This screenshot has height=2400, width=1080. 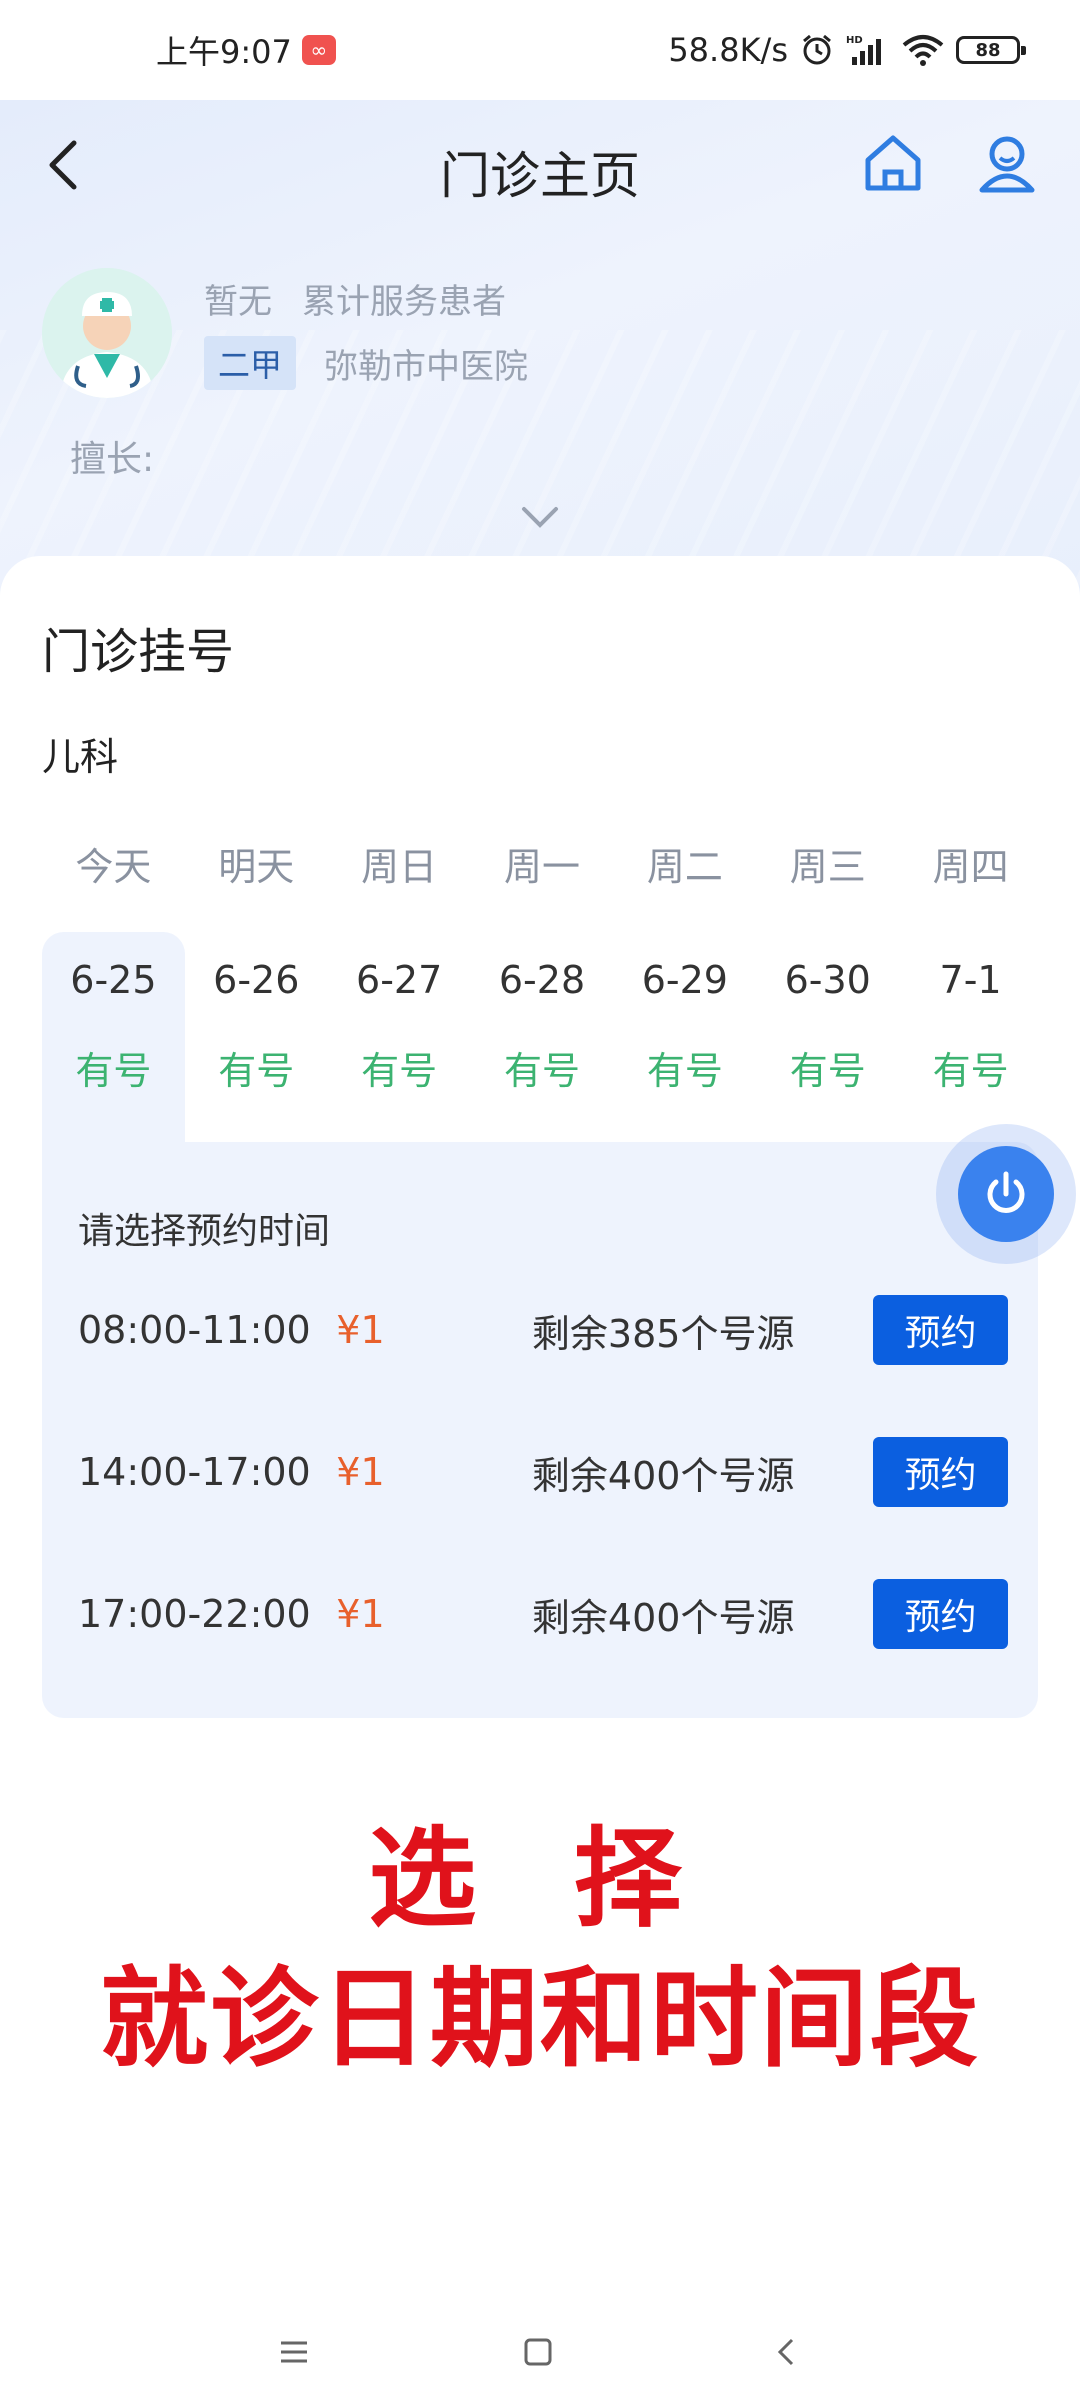 What do you see at coordinates (684, 1037) in the screenshot?
I see `date-tab: 6-29 有号` at bounding box center [684, 1037].